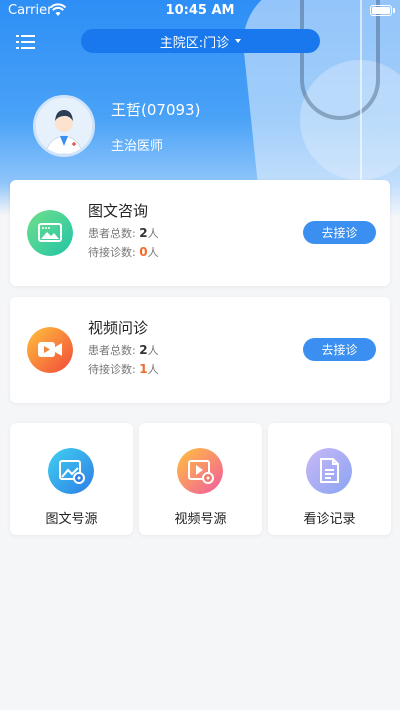 The image size is (400, 710). I want to click on records-tile: 看诊记录, so click(329, 479).